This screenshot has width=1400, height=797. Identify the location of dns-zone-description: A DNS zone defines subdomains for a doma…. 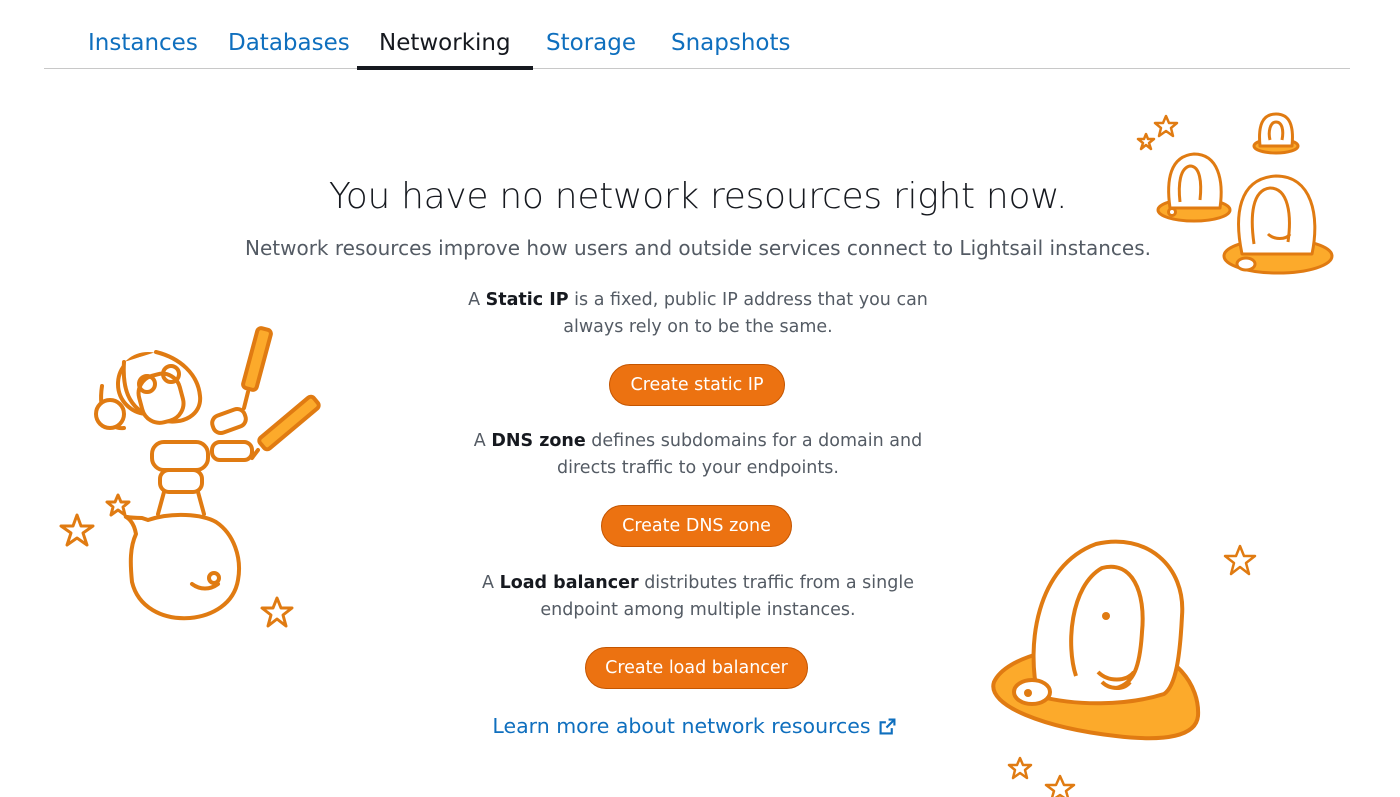
(698, 455).